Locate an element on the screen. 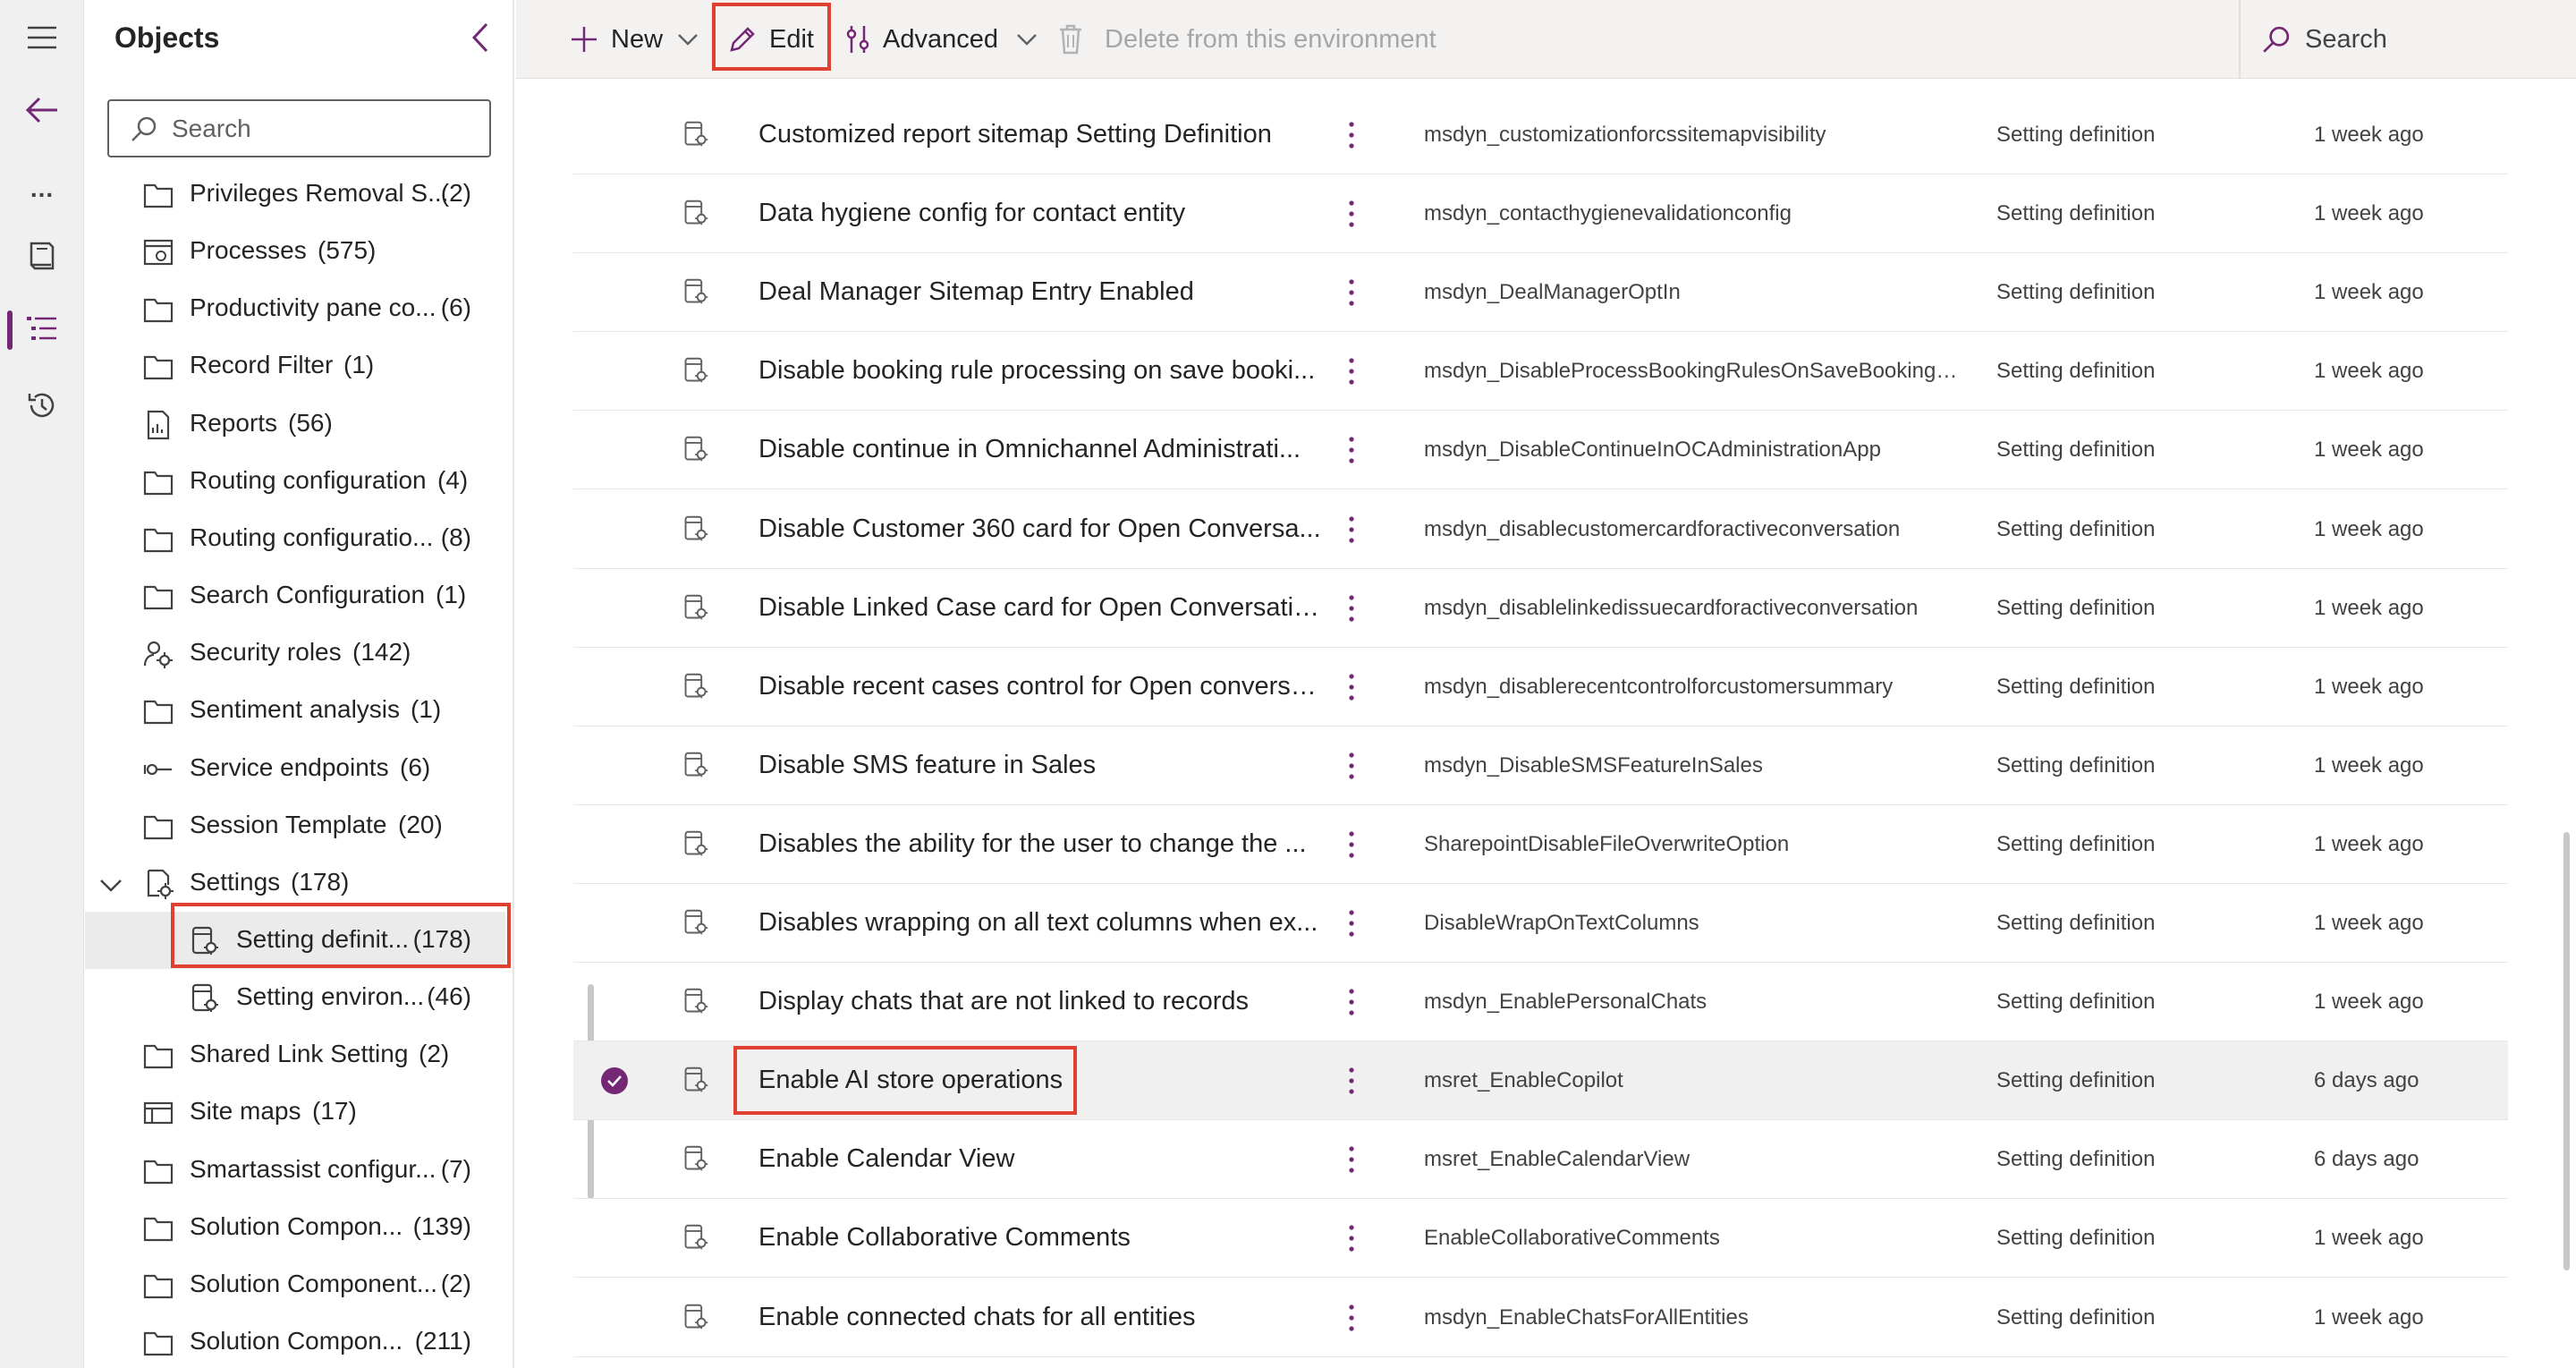 This screenshot has height=1368, width=2576. tree-item: Sentiment analysis (1) is located at coordinates (295, 710).